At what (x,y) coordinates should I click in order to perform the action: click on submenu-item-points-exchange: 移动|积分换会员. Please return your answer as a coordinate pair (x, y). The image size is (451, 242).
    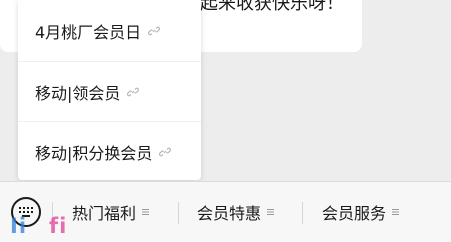
    Looking at the image, I should click on (109, 151).